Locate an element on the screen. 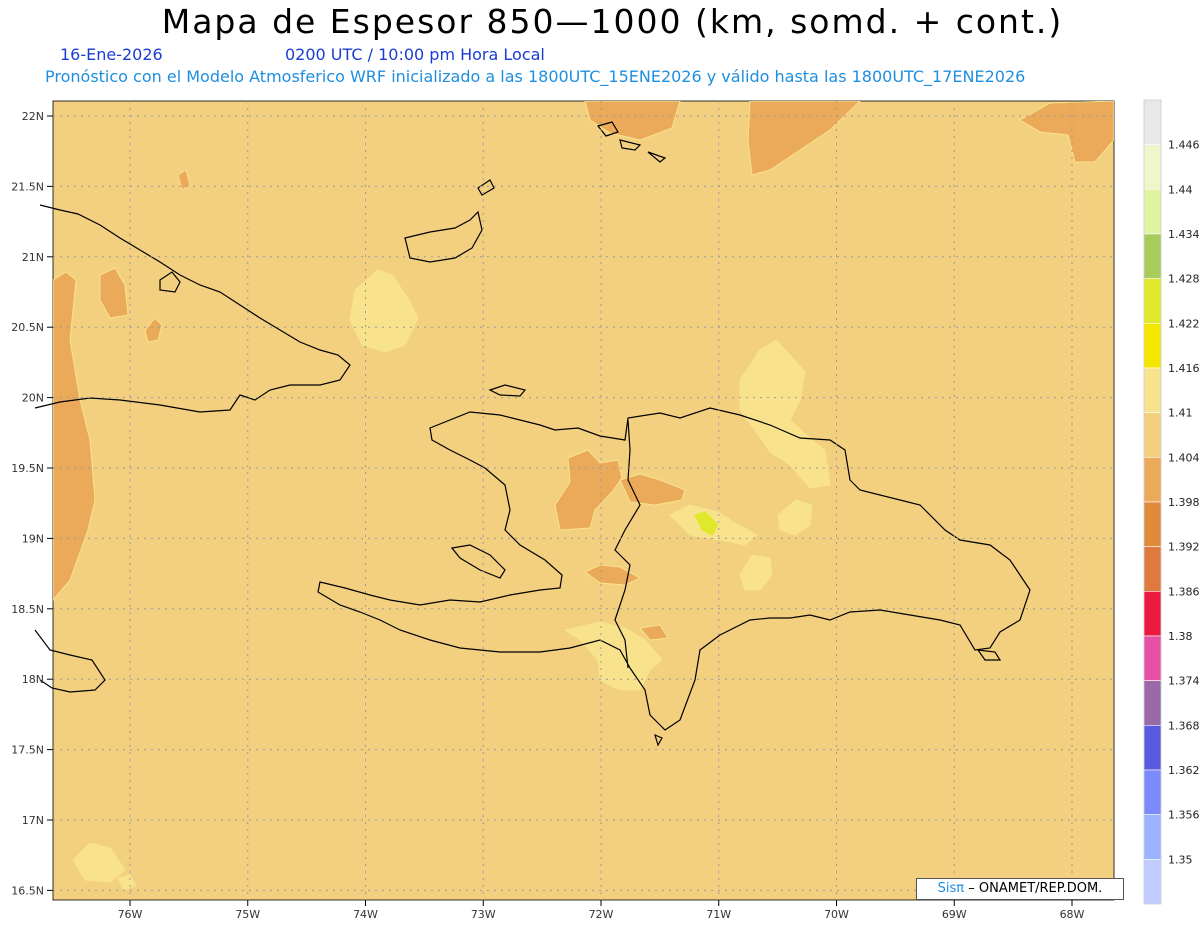  lon-tick-label: 69W is located at coordinates (954, 914).